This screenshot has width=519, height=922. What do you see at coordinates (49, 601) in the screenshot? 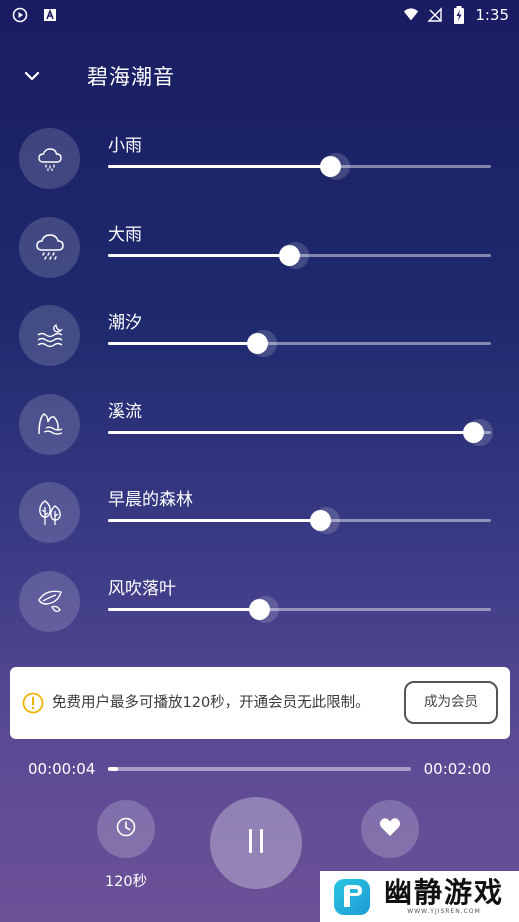
I see `leaf-icon` at bounding box center [49, 601].